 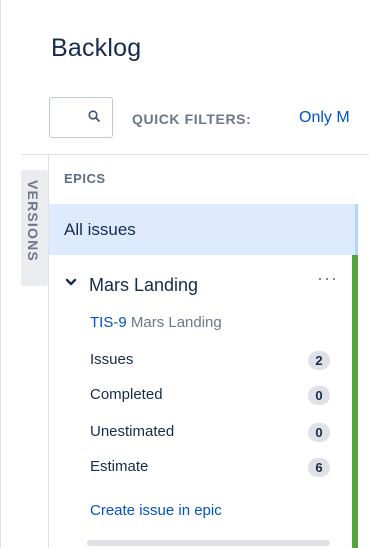 What do you see at coordinates (81, 117) in the screenshot?
I see `search-input` at bounding box center [81, 117].